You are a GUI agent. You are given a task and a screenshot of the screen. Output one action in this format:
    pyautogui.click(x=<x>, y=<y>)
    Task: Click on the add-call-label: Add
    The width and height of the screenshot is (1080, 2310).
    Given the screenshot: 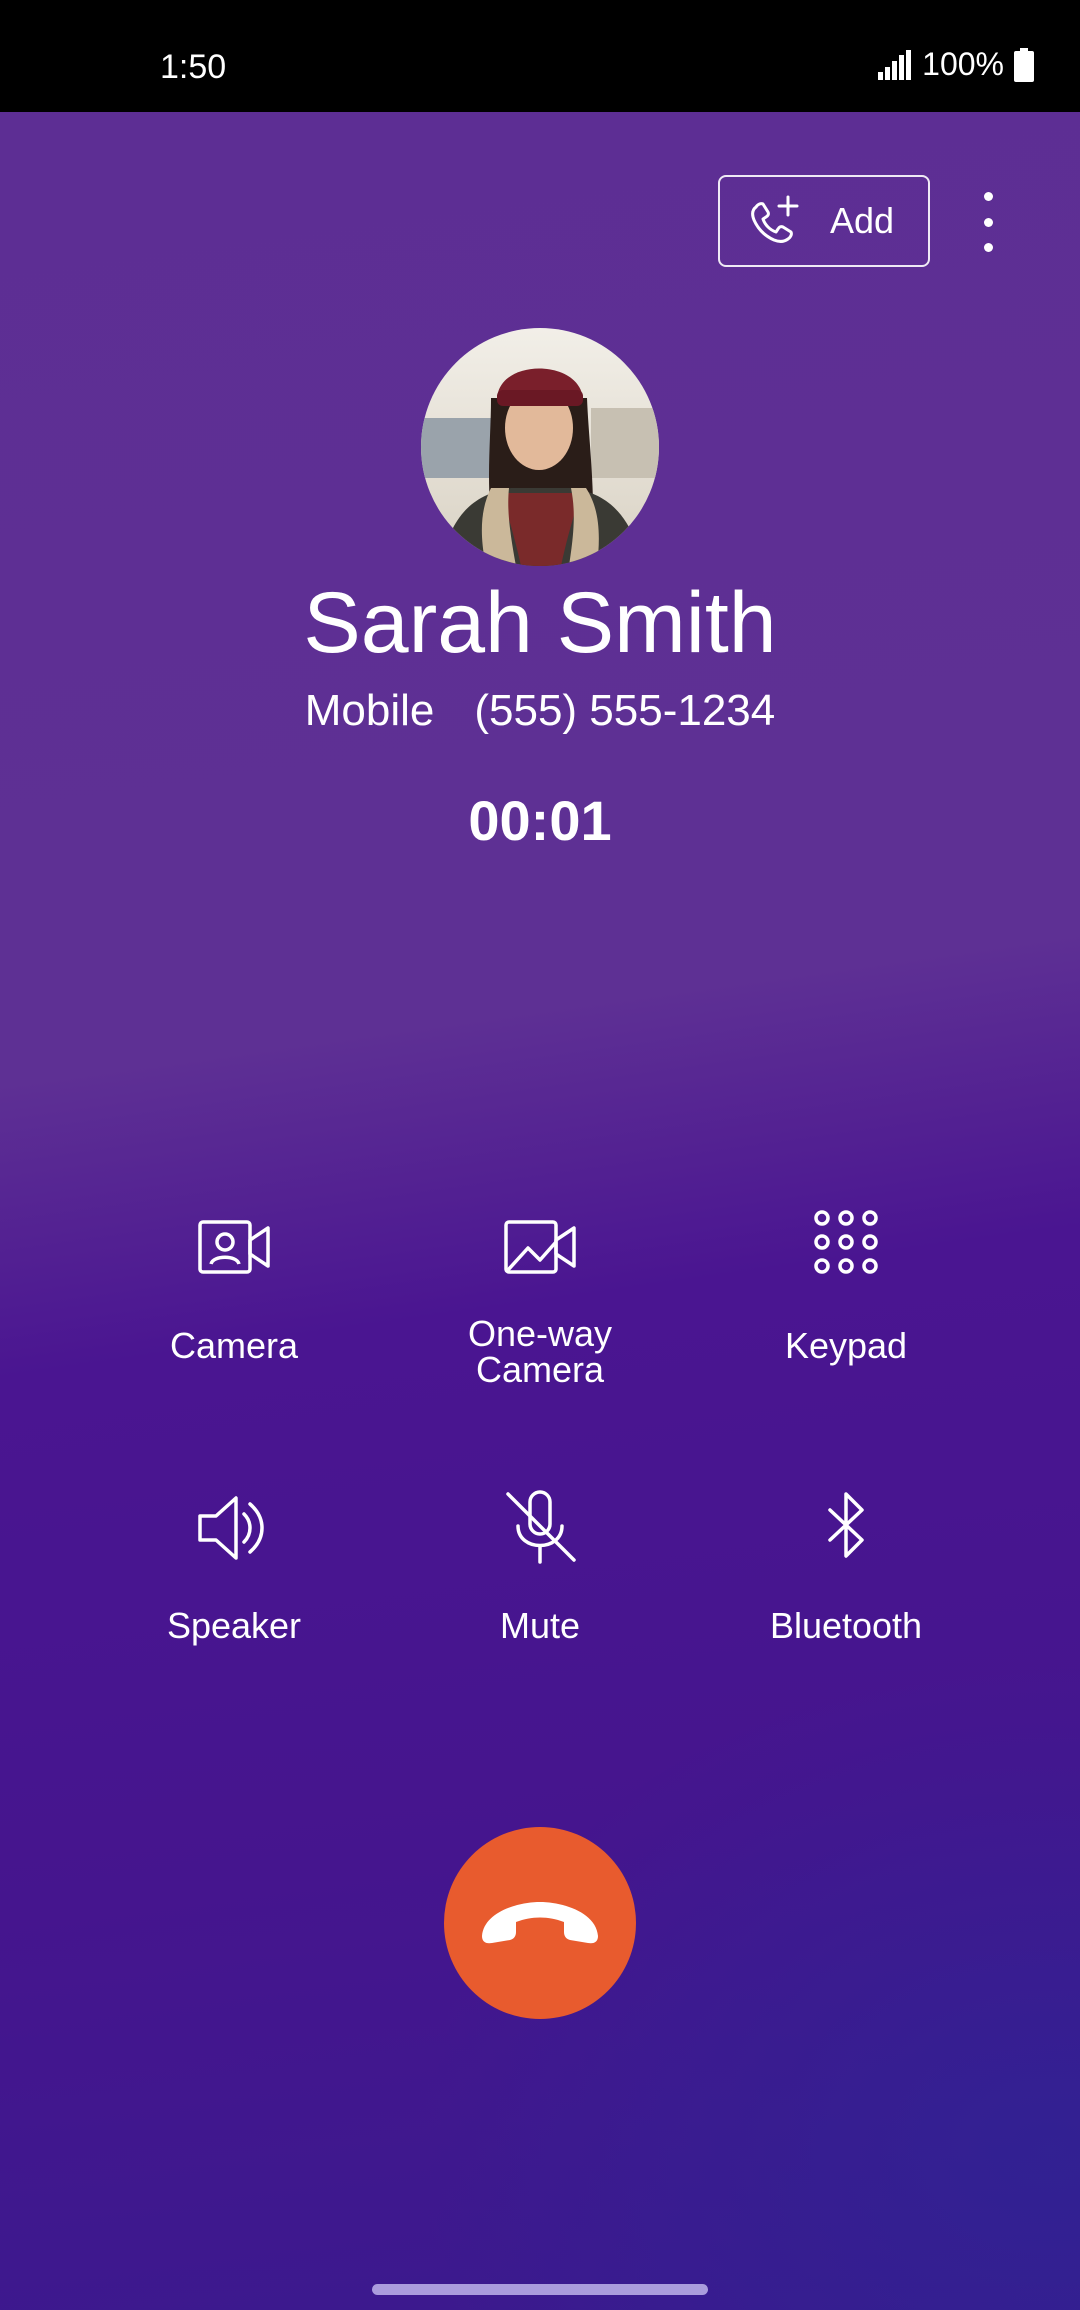 What is the action you would take?
    pyautogui.click(x=862, y=220)
    